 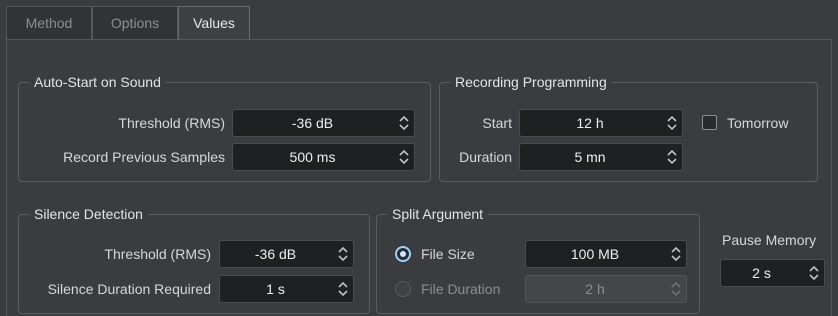 I want to click on start-value: 12 h, so click(x=590, y=123).